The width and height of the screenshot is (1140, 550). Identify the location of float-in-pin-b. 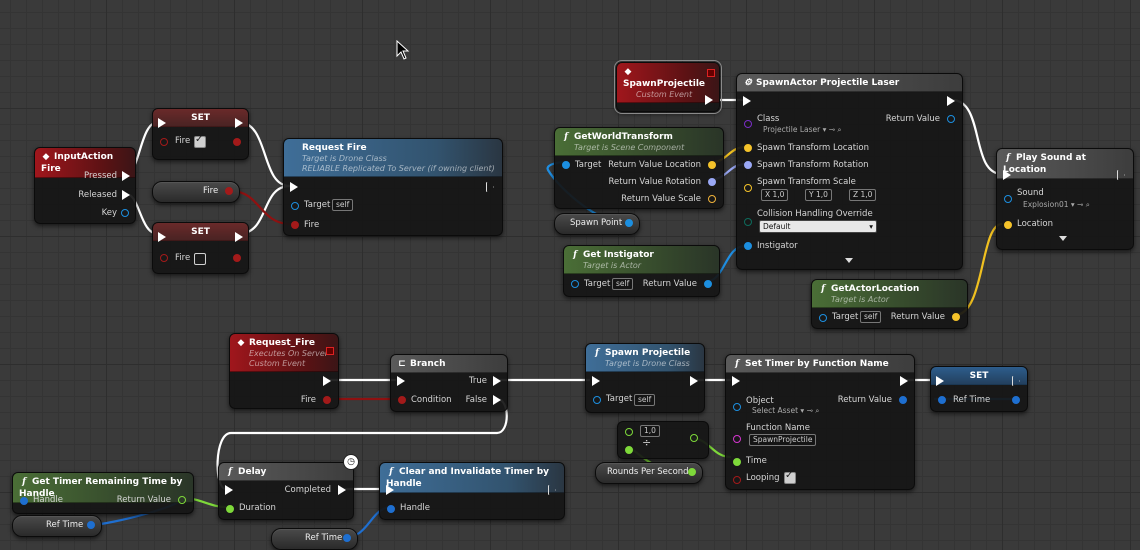
(629, 450).